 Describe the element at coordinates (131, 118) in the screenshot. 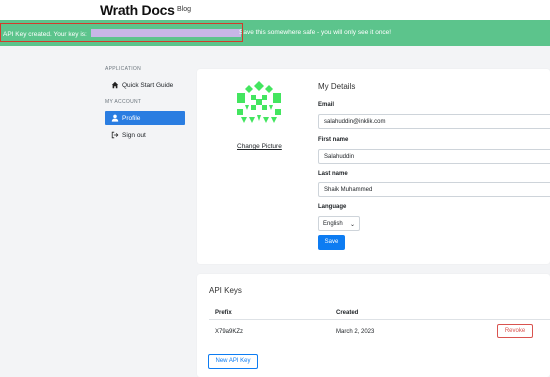

I see `sidebar-item-label: Profile` at that location.